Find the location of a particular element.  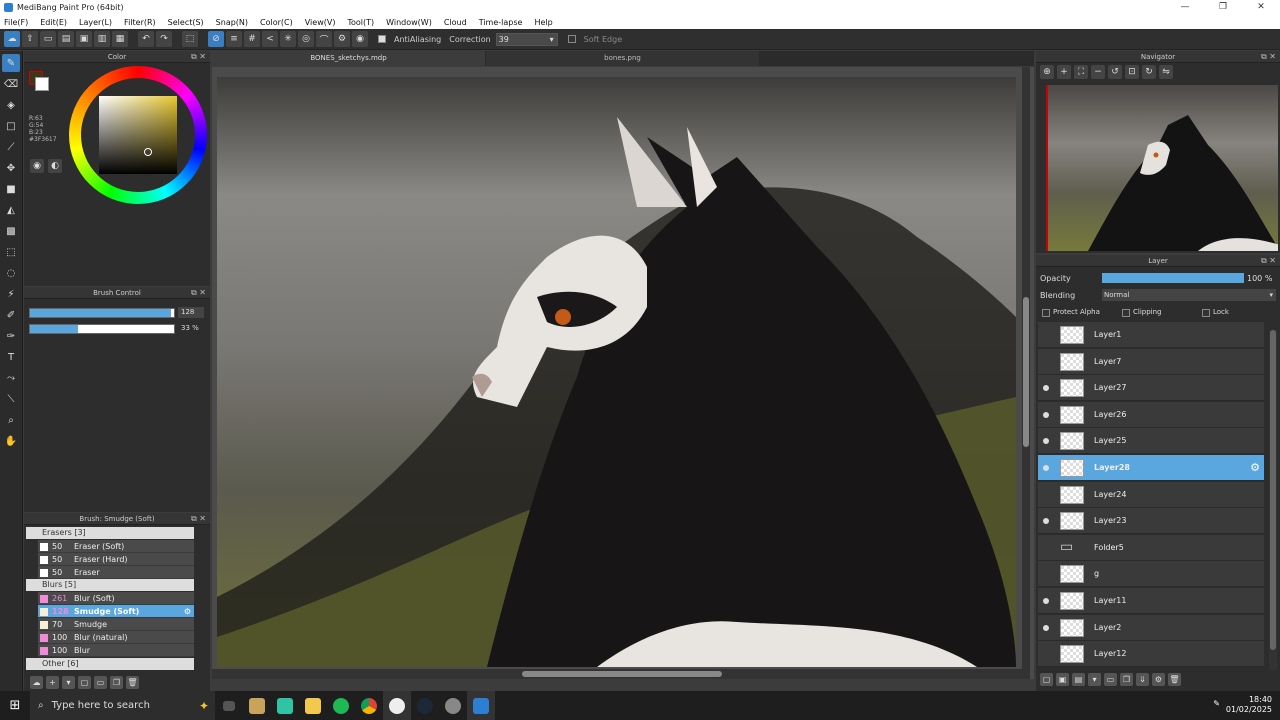

brush-opacity-value: 33 % is located at coordinates (191, 328).